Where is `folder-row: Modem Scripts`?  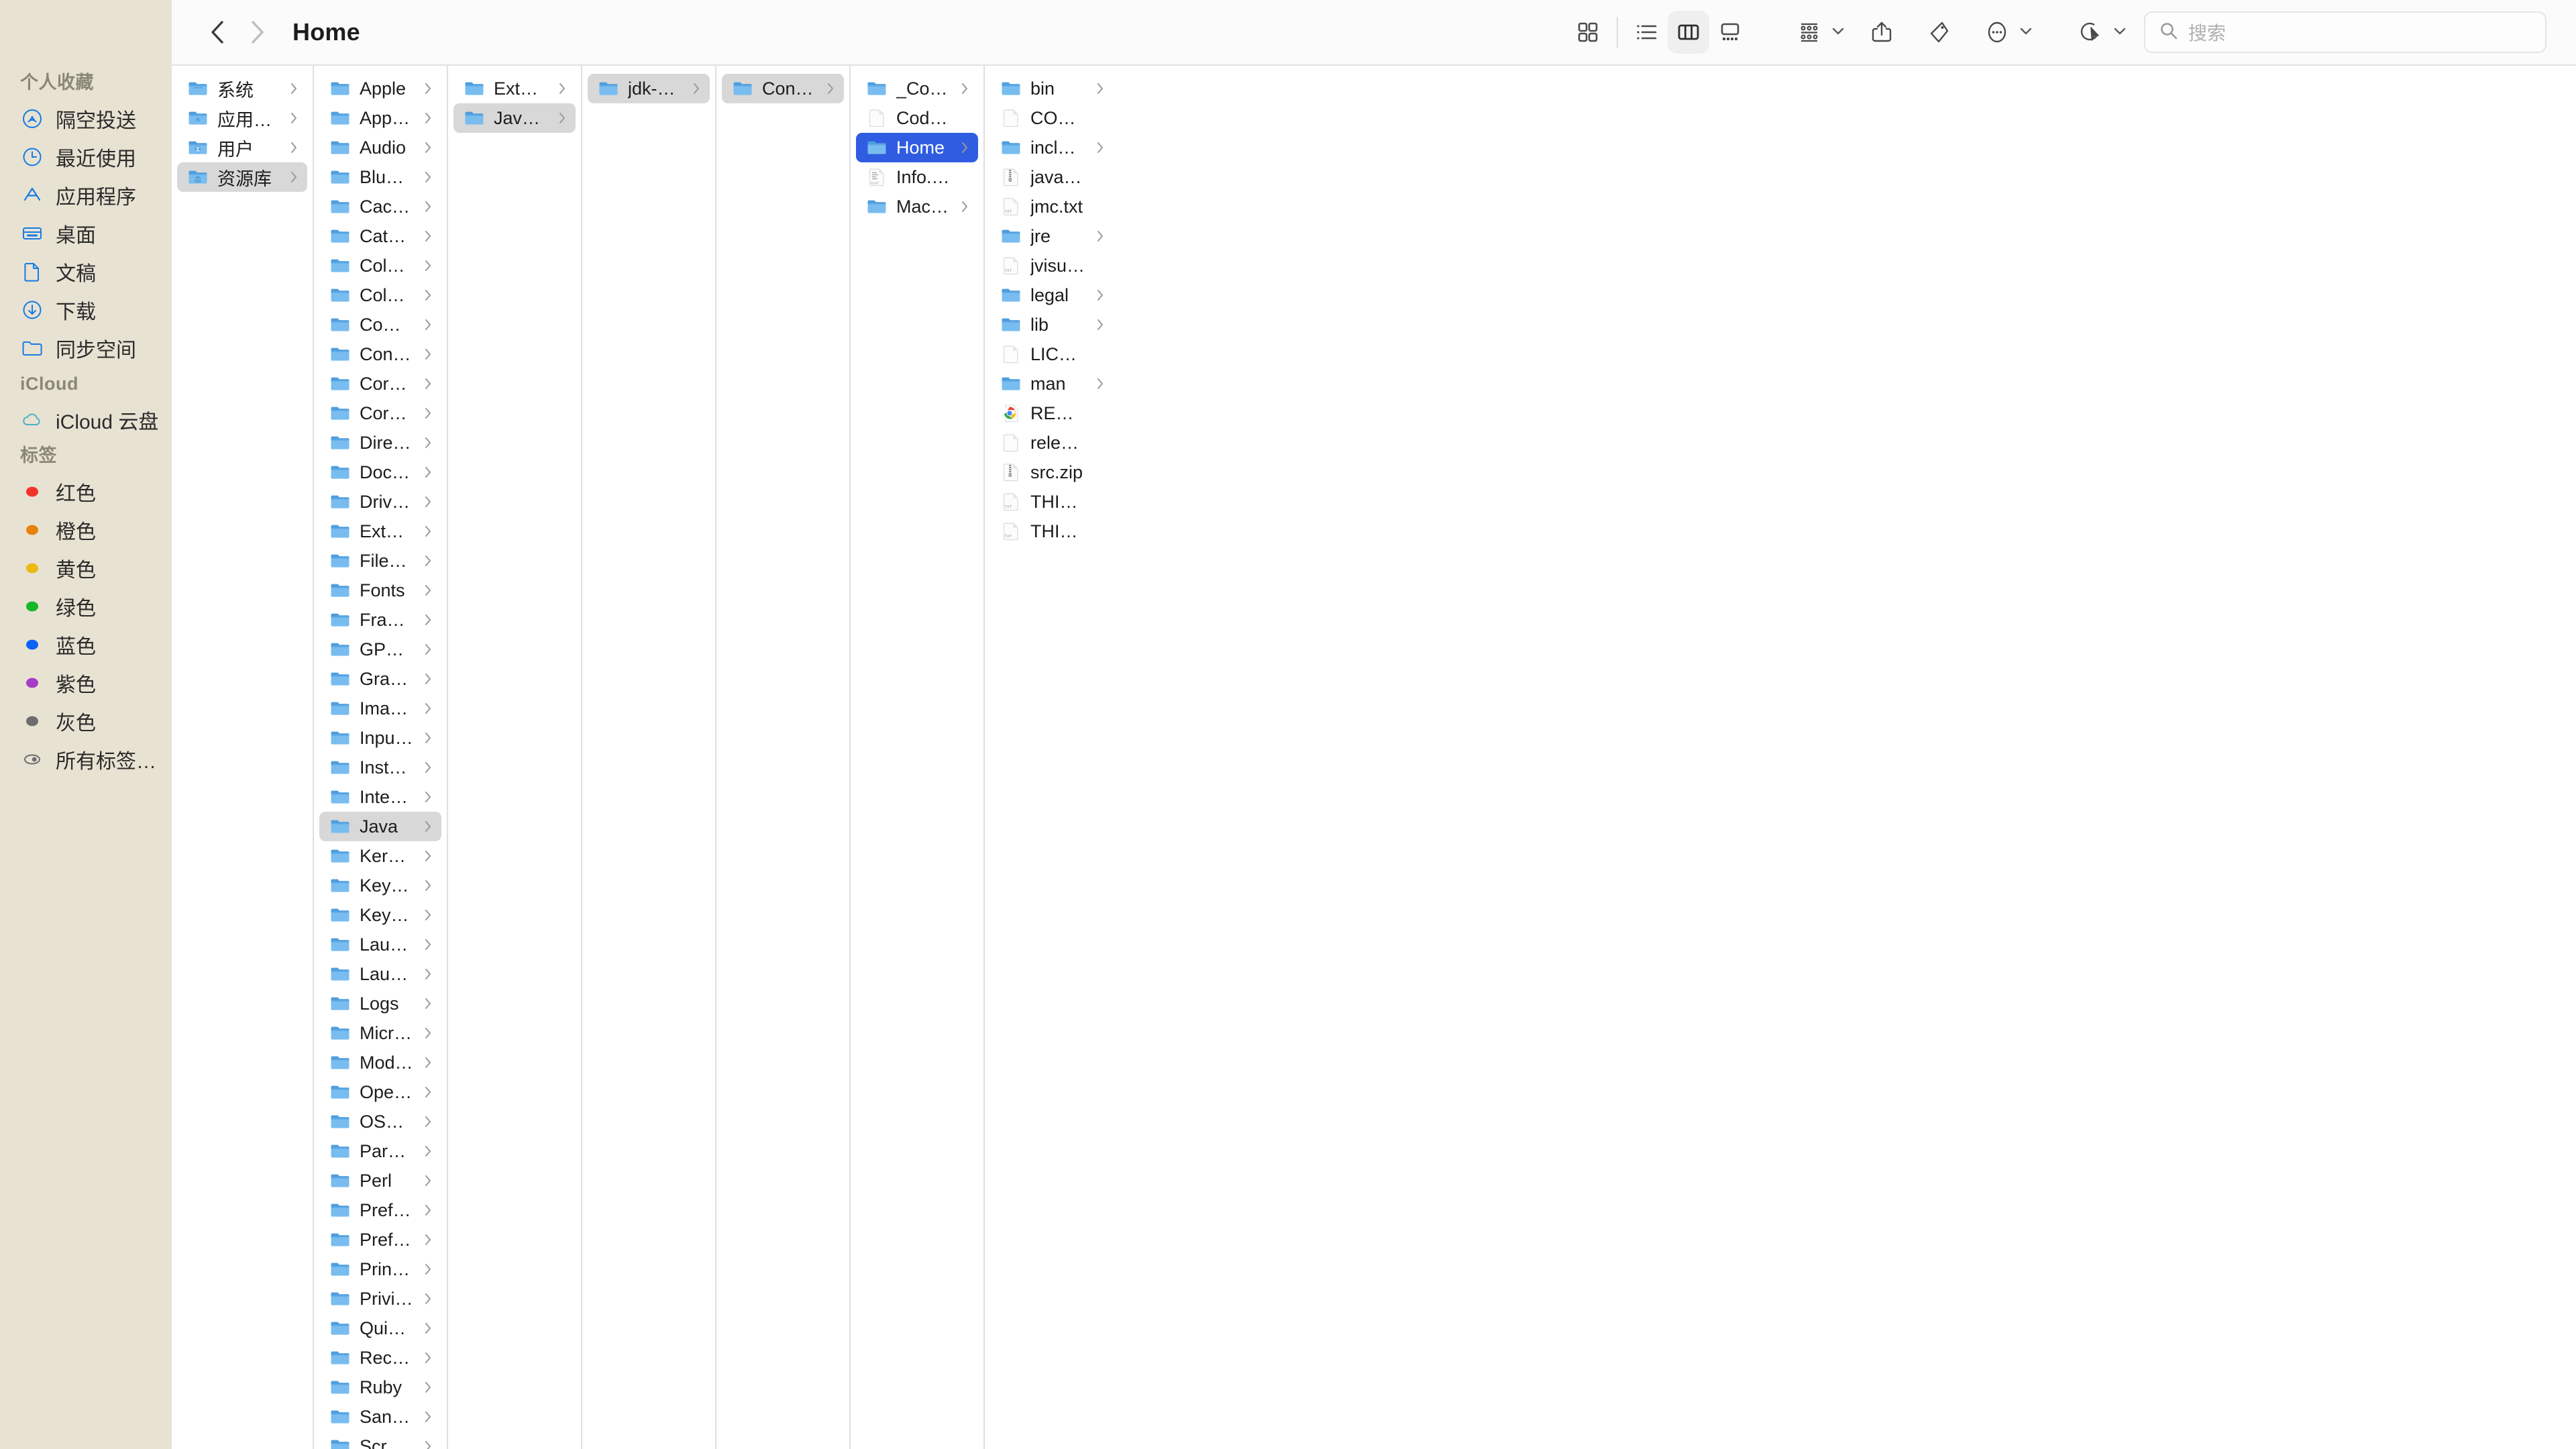 folder-row: Modem Scripts is located at coordinates (380, 1062).